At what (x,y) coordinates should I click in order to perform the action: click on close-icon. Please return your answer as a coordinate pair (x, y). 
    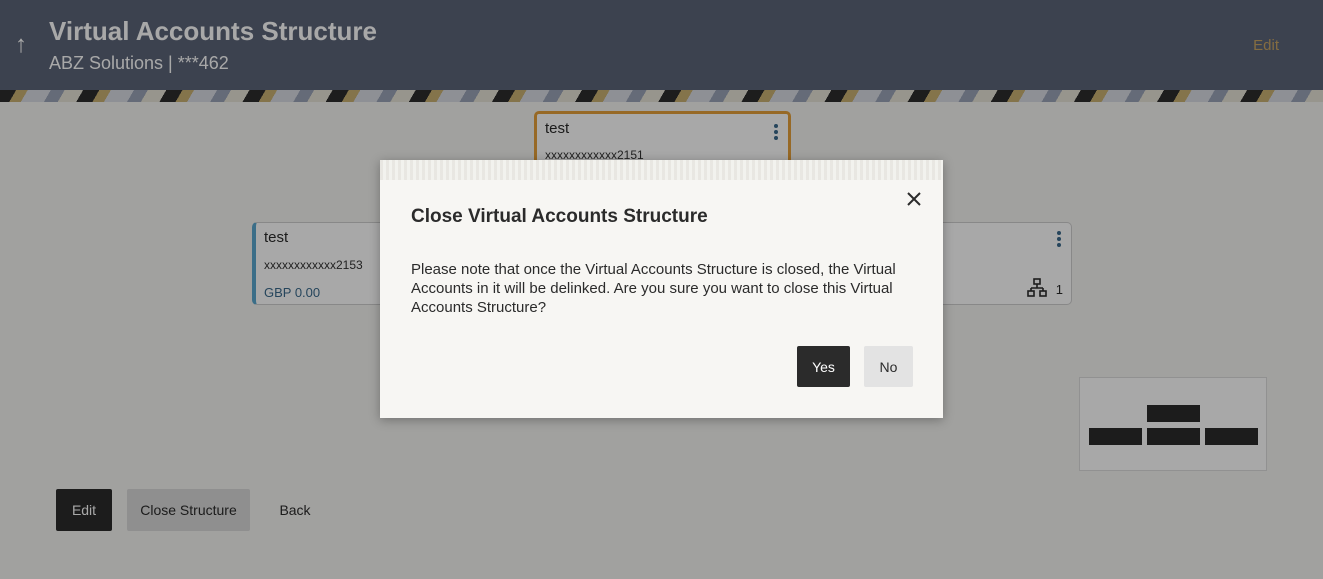
    Looking at the image, I should click on (914, 199).